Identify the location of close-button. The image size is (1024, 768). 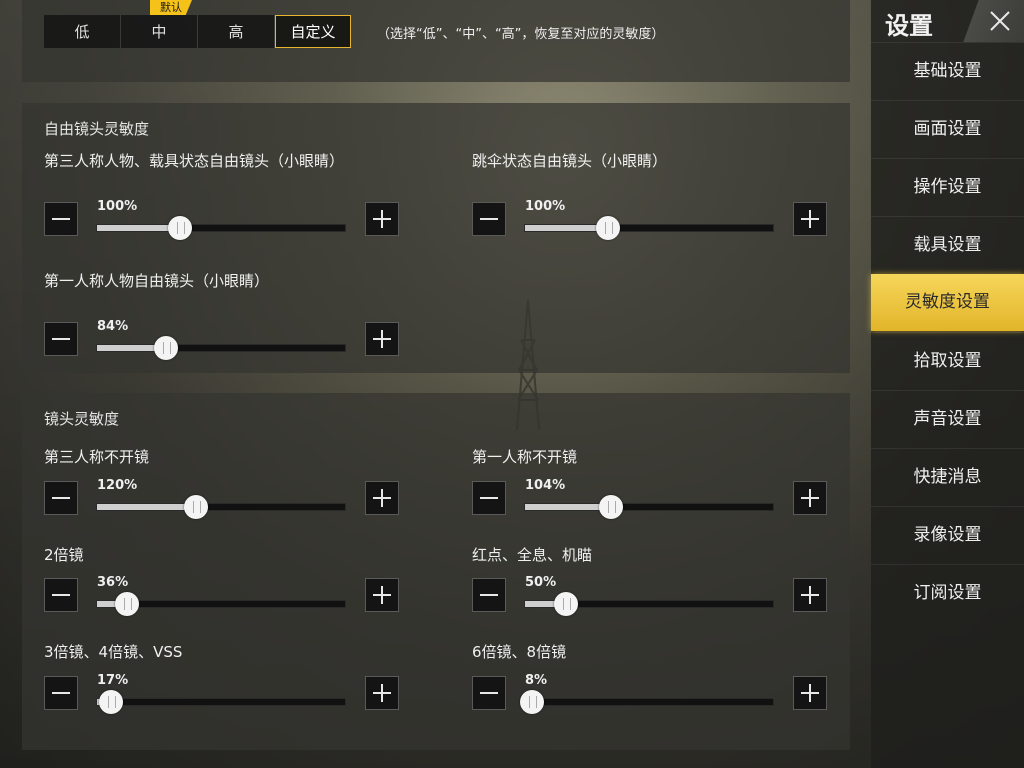
(993, 21).